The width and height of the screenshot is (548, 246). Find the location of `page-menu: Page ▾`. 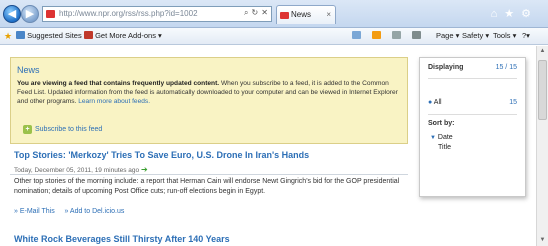

page-menu: Page ▾ is located at coordinates (447, 36).